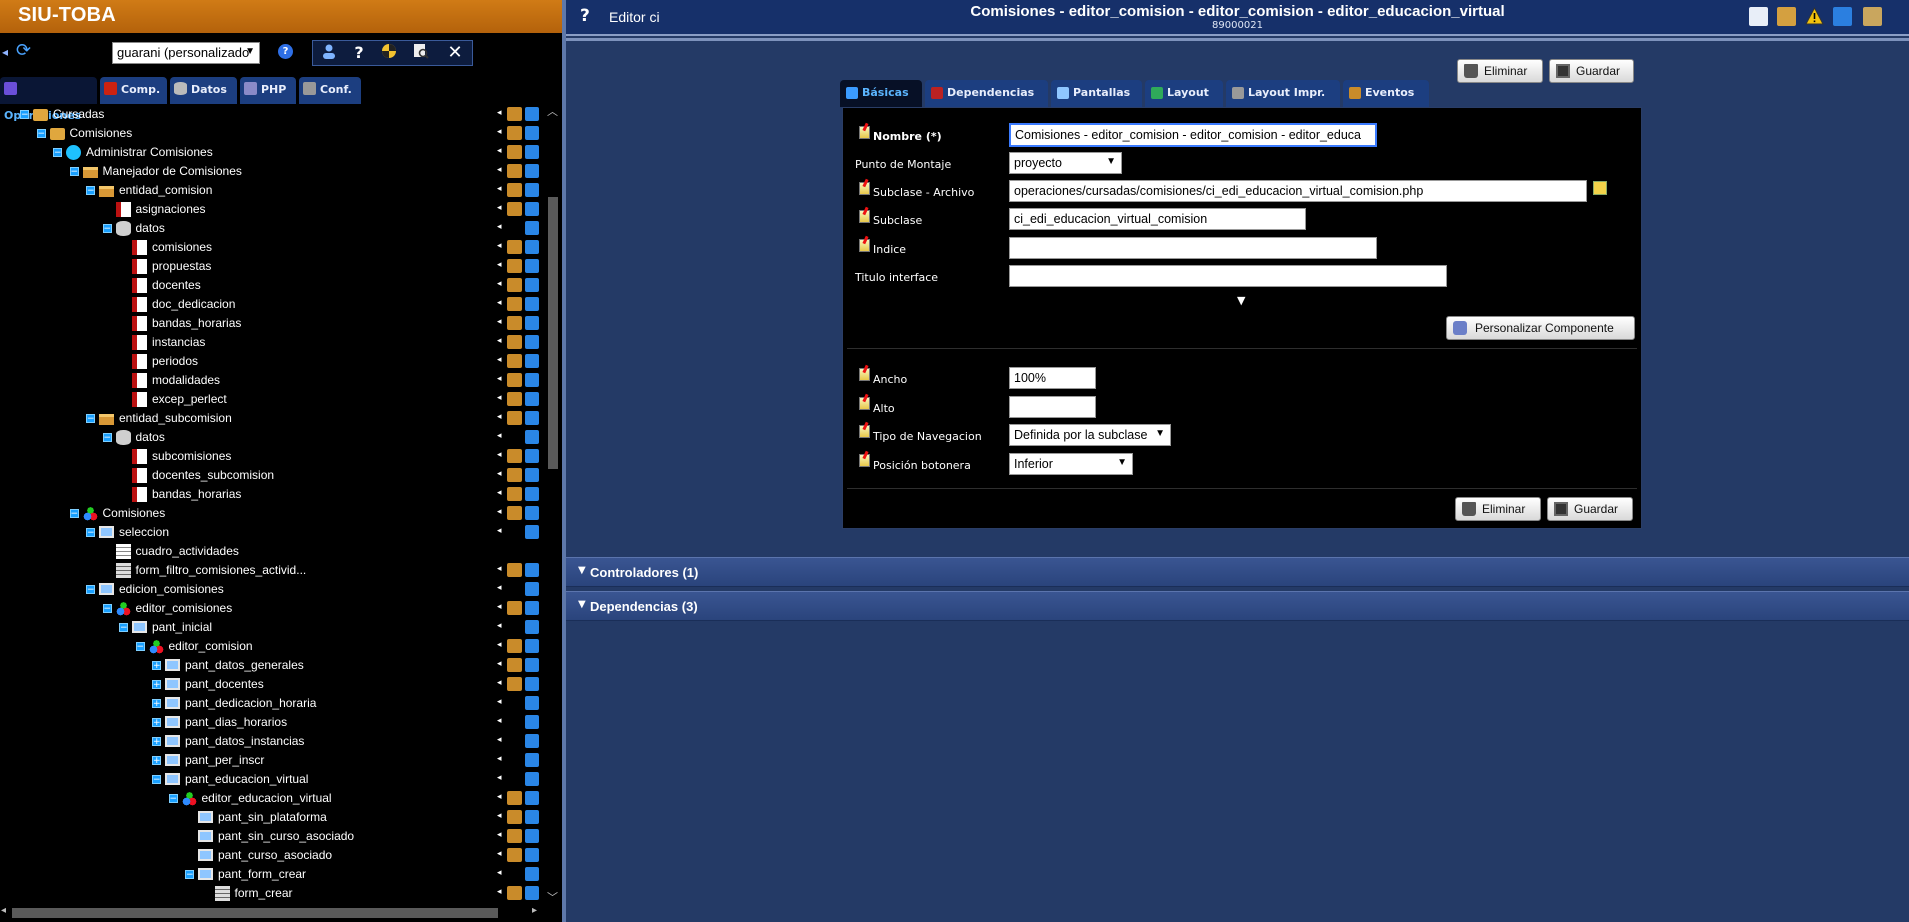 The width and height of the screenshot is (1909, 922). Describe the element at coordinates (272, 817) in the screenshot. I see `tree-node-label: pant_sin_plataforma` at that location.